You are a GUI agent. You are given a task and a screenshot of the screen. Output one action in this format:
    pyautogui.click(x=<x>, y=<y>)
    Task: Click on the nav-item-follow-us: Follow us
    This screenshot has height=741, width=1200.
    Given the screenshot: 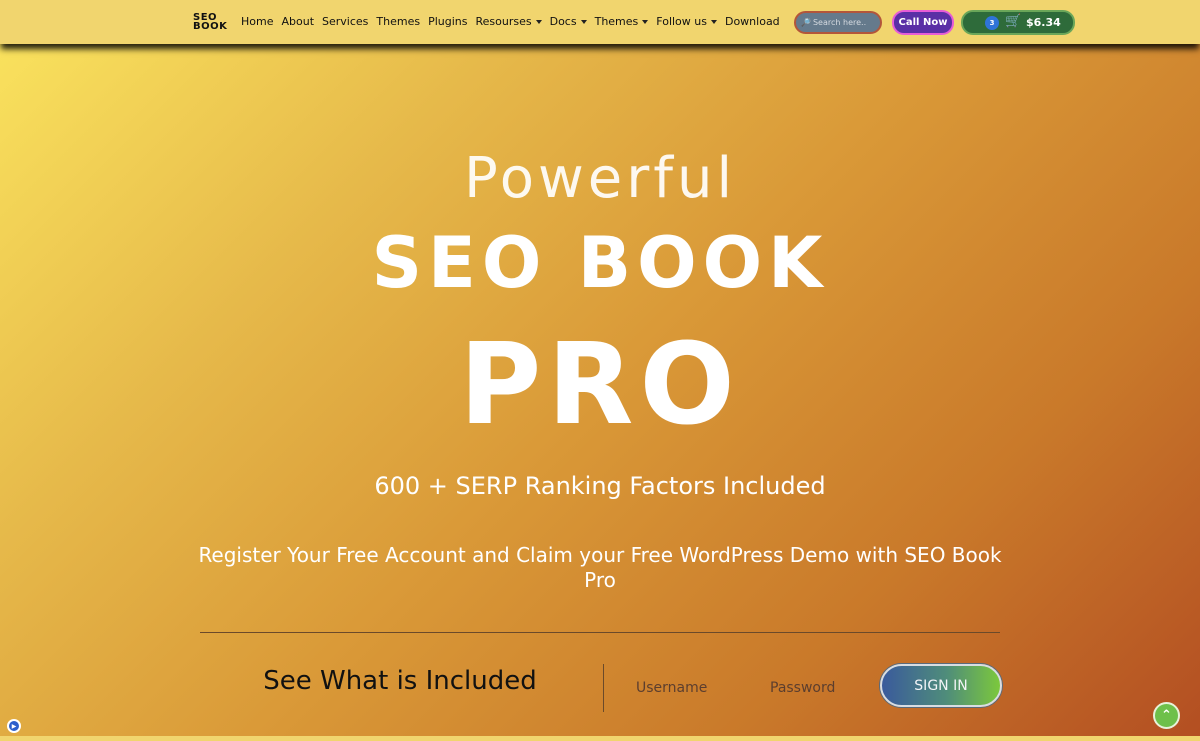 What is the action you would take?
    pyautogui.click(x=686, y=21)
    